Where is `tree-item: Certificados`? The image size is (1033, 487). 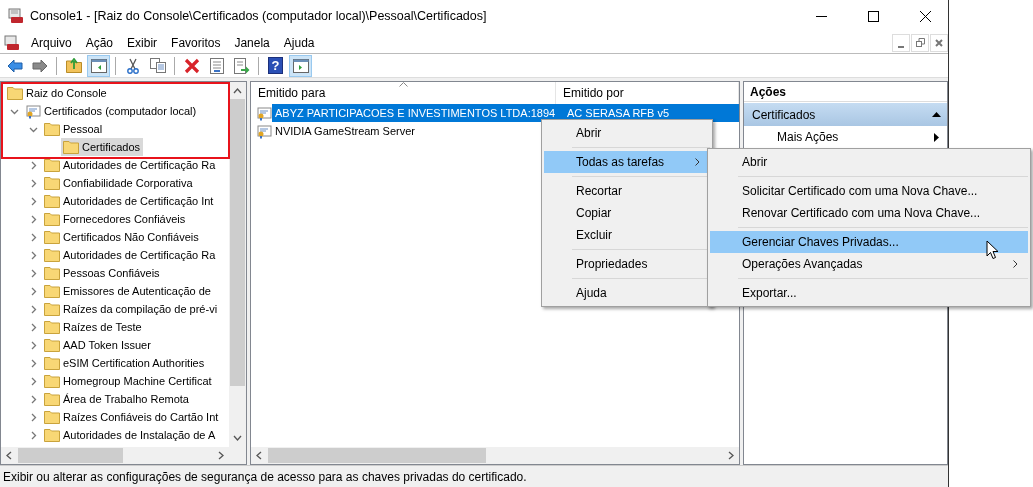 tree-item: Certificados is located at coordinates (102, 147).